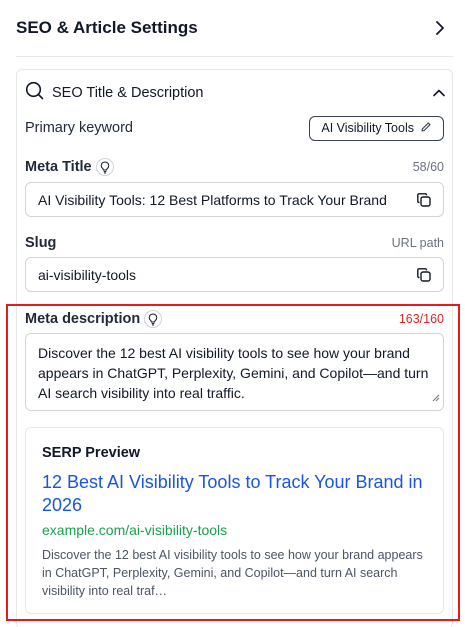  I want to click on serp-preview-label: SERP Preview, so click(91, 453).